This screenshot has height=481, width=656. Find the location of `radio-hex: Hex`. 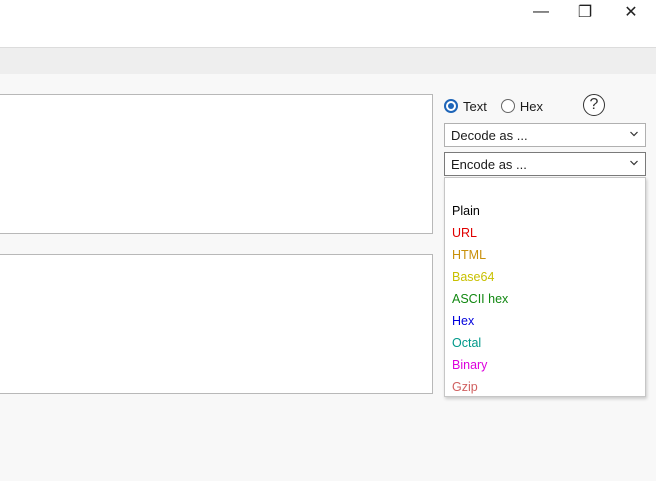

radio-hex: Hex is located at coordinates (521, 106).